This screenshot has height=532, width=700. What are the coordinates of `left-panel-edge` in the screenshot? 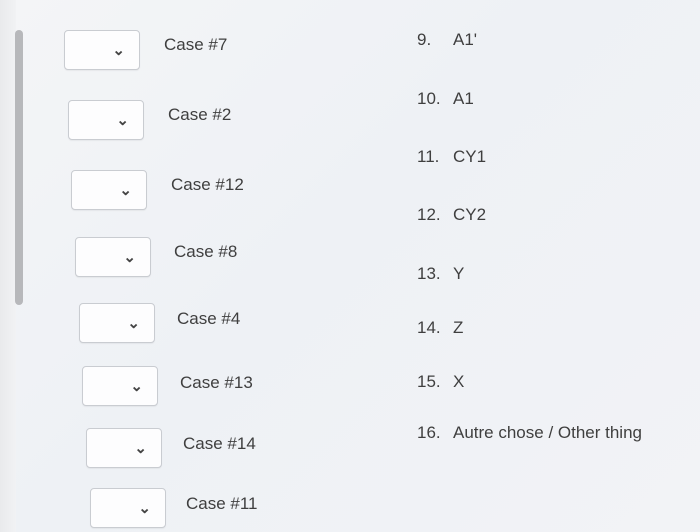 It's located at (8, 266).